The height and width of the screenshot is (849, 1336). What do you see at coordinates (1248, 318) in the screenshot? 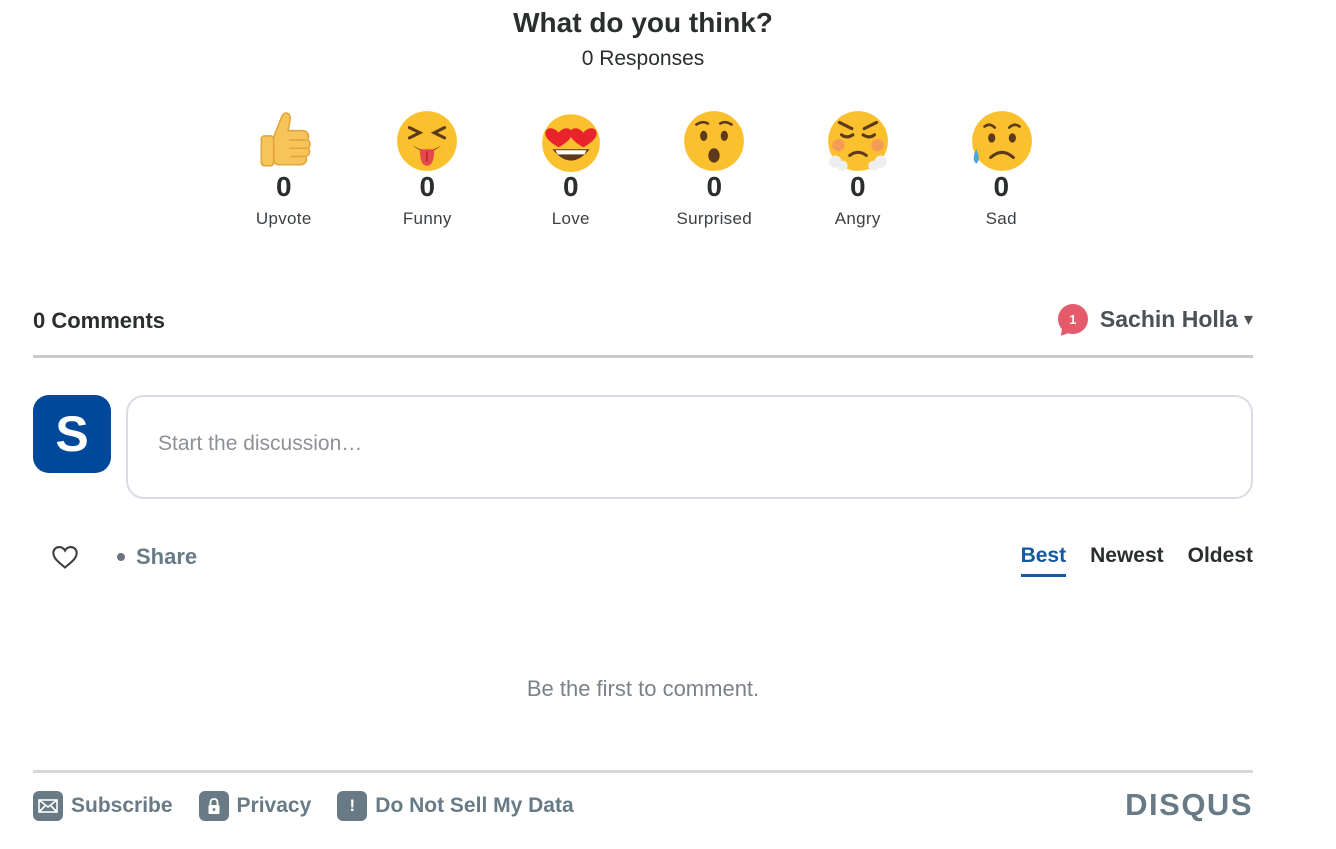
I see `caret-down-icon: ▾` at bounding box center [1248, 318].